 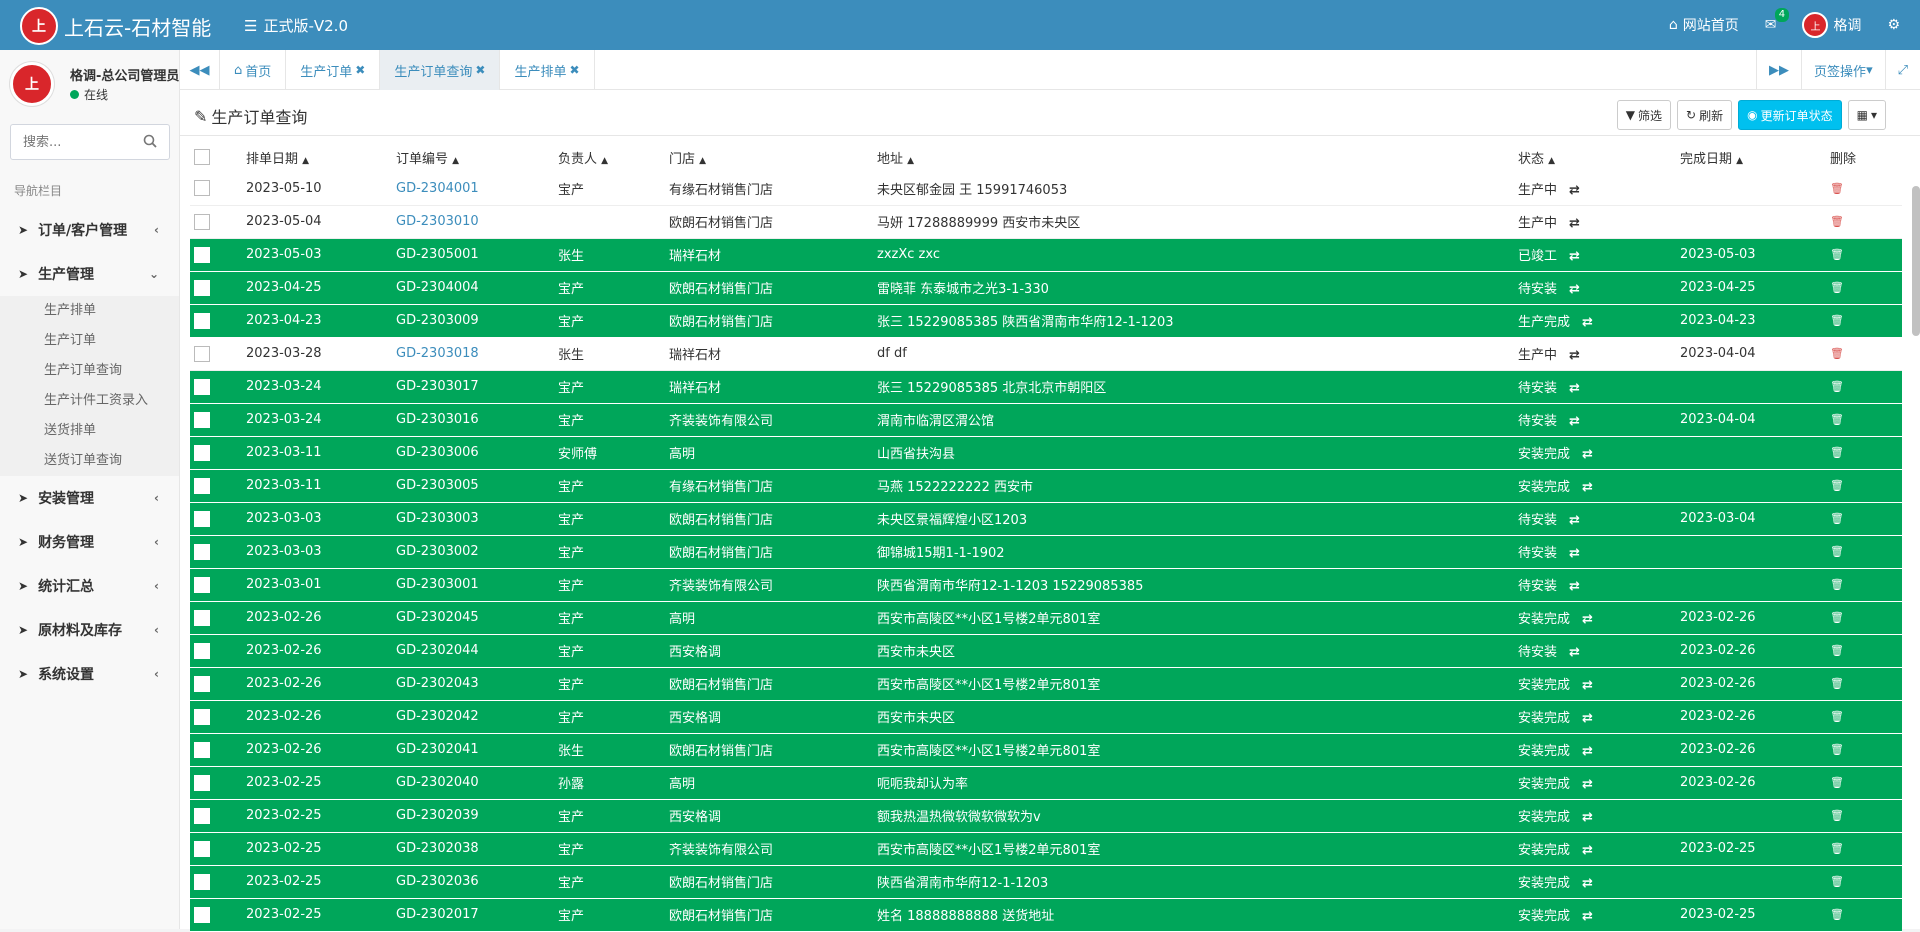 What do you see at coordinates (89, 674) in the screenshot?
I see `menu-system-settings: ➤ 系统设置 ‹` at bounding box center [89, 674].